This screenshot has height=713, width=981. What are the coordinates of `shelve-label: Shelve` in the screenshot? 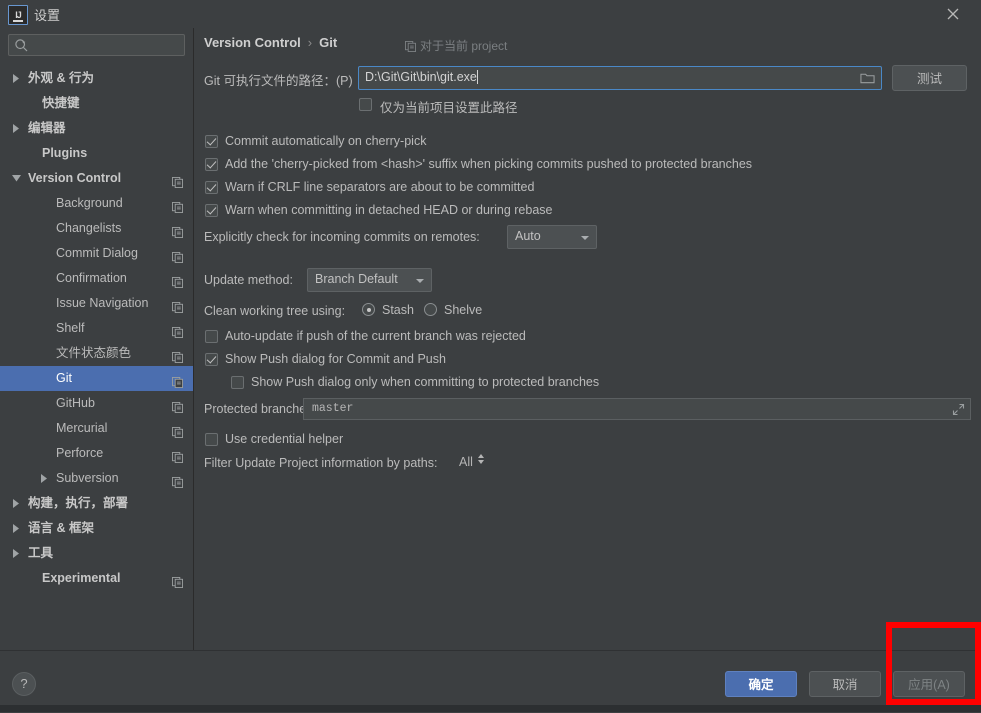 It's located at (463, 310).